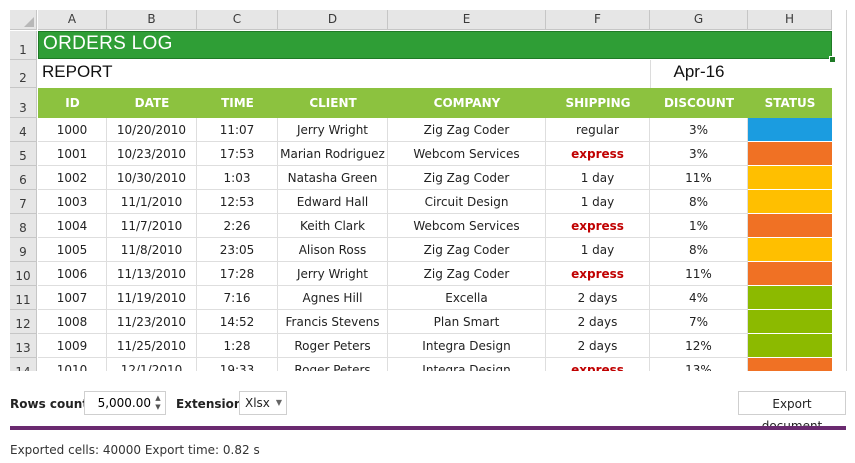 The width and height of the screenshot is (855, 463). I want to click on cell-discount: 4%, so click(699, 298).